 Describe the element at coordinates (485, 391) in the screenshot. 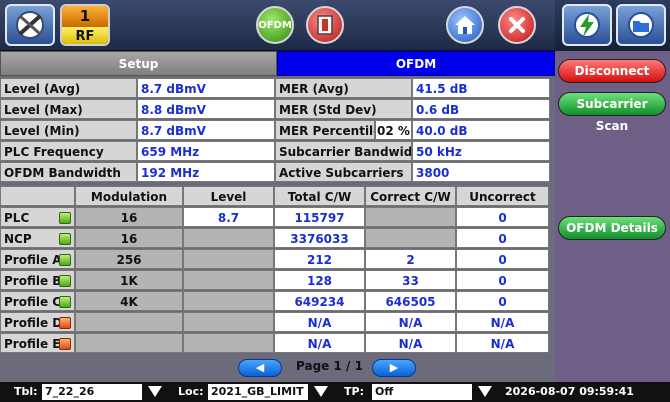

I see `tp-dropdown-icon` at that location.